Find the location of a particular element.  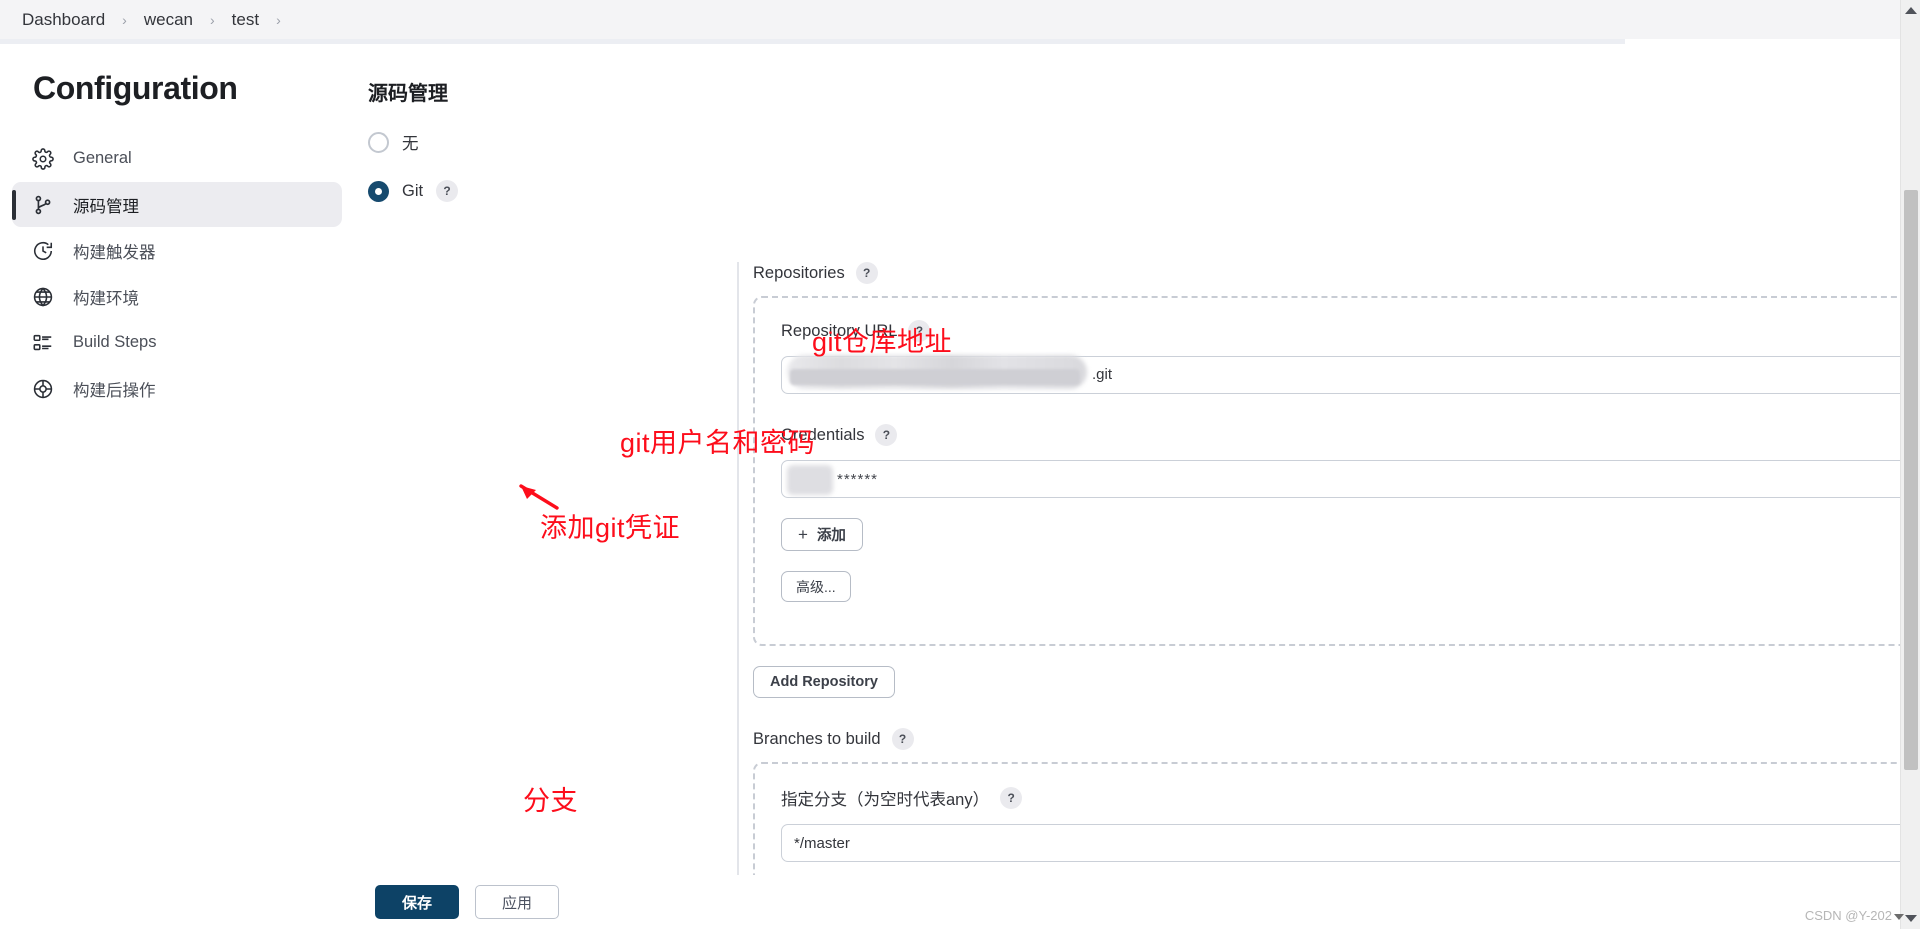

section-title: 源码管理 is located at coordinates (408, 94).